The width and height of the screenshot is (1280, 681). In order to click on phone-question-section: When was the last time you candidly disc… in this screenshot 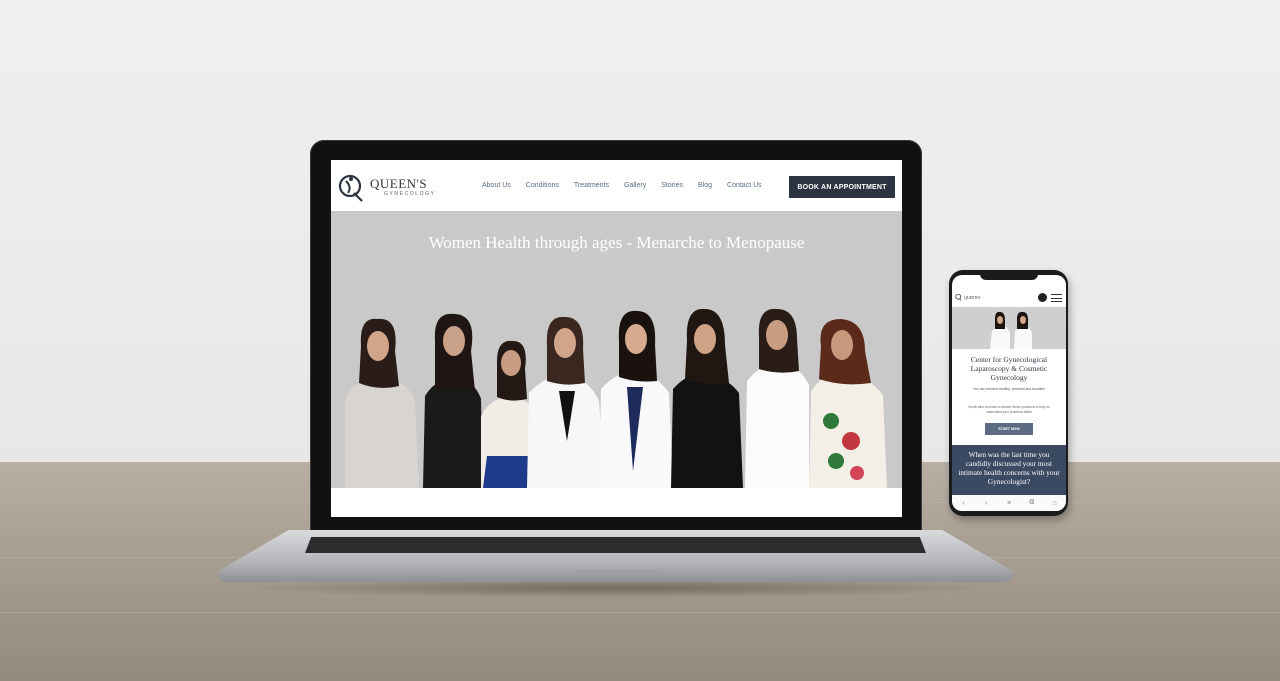, I will do `click(1009, 470)`.